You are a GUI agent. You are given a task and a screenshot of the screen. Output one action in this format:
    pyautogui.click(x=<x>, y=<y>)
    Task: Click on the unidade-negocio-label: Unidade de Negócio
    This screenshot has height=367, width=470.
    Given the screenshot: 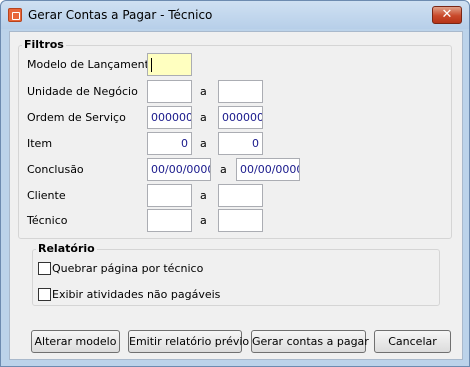 What is the action you would take?
    pyautogui.click(x=82, y=91)
    